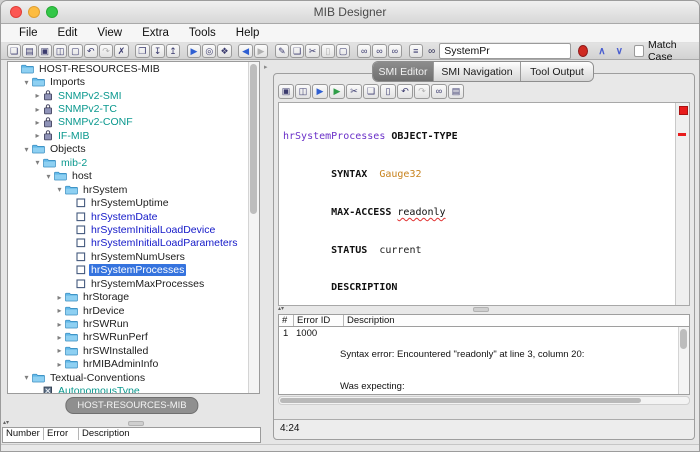 This screenshot has height=452, width=700. Describe the element at coordinates (133, 216) in the screenshot. I see `tree-item: hrSystemDate` at that location.